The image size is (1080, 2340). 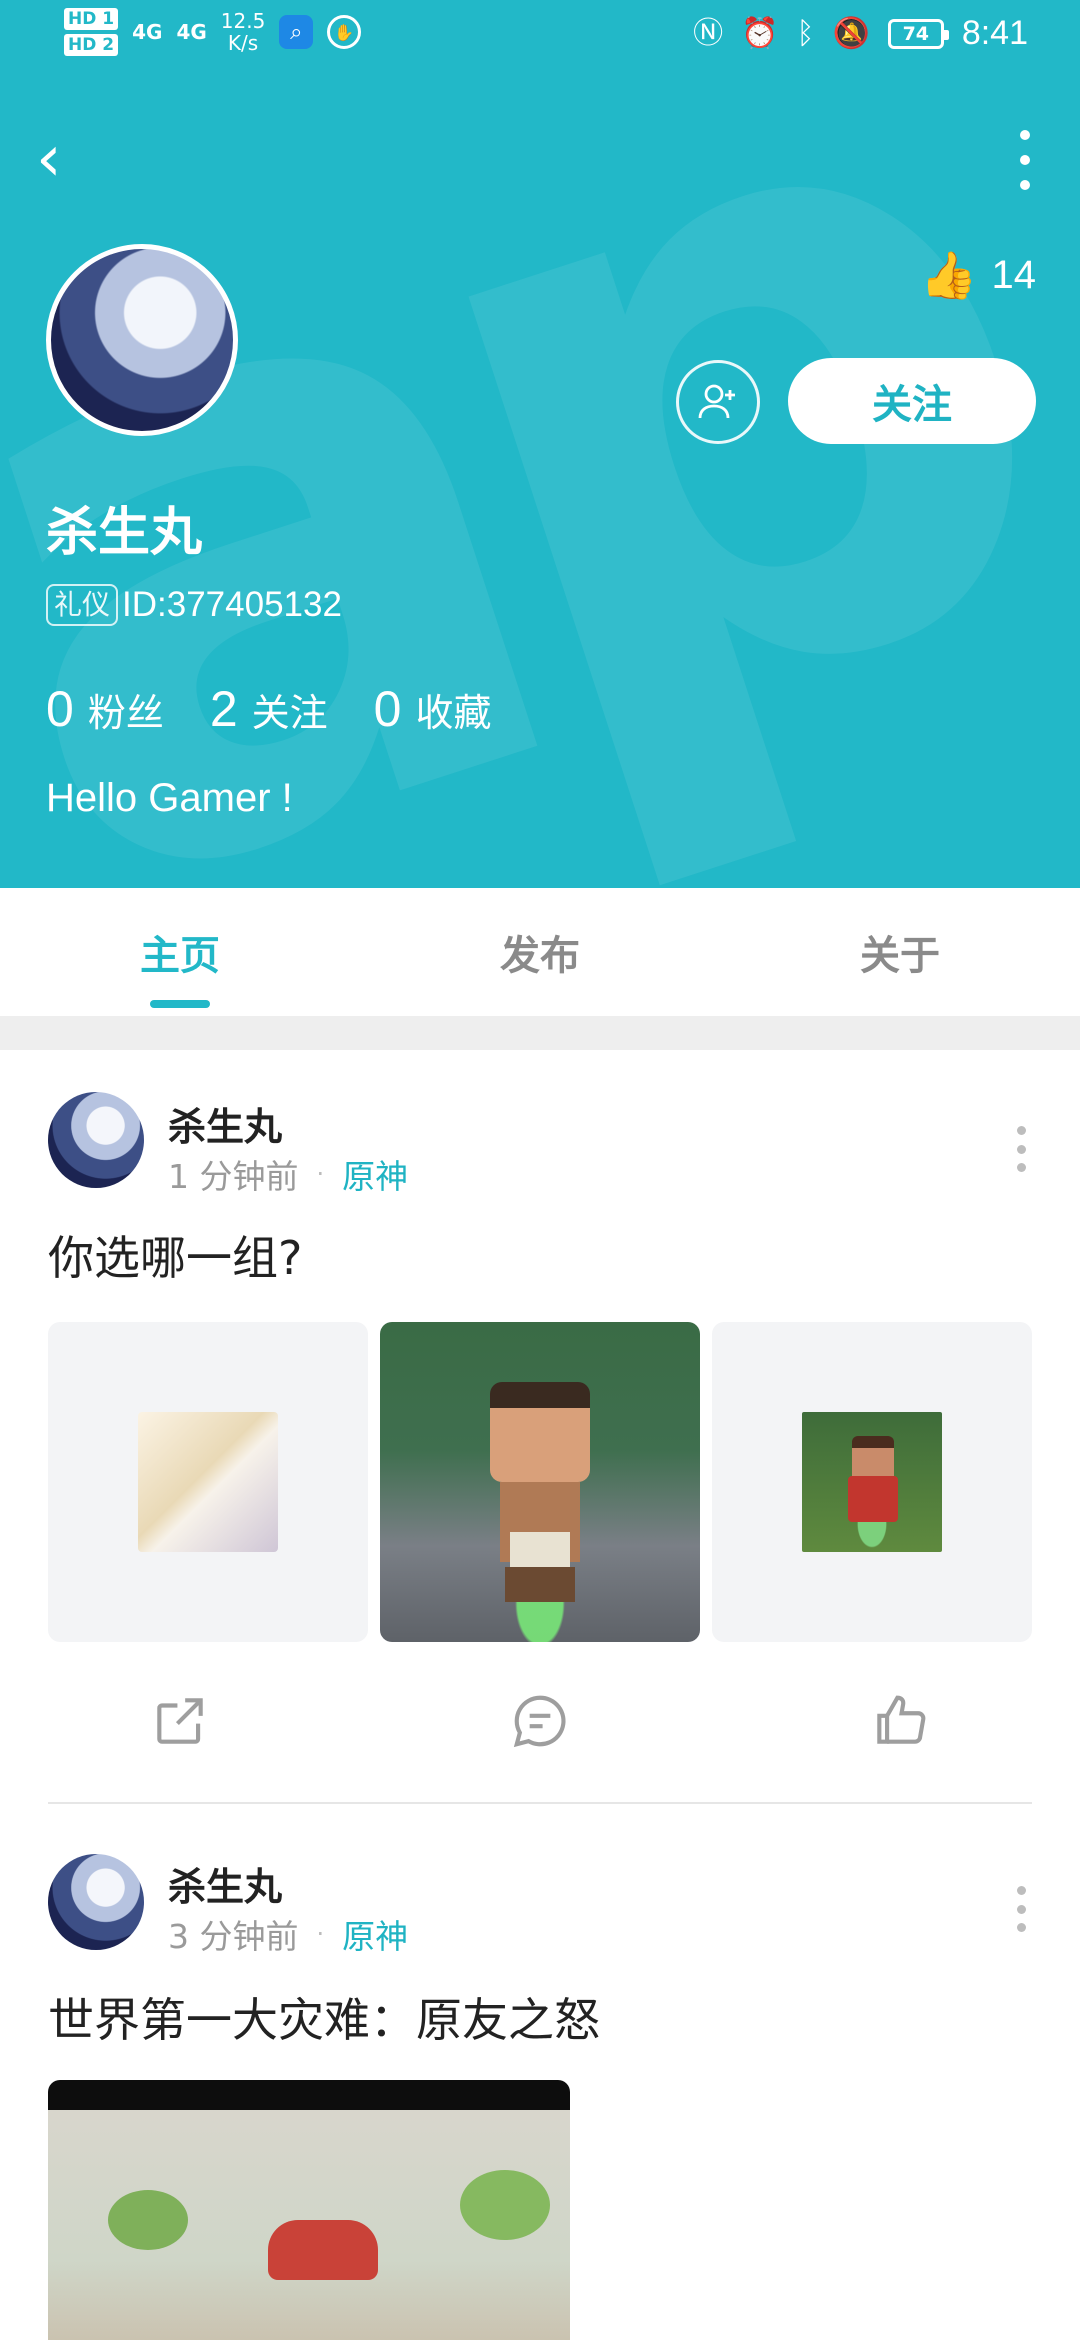 What do you see at coordinates (124, 533) in the screenshot?
I see `profile-username: 杀生丸` at bounding box center [124, 533].